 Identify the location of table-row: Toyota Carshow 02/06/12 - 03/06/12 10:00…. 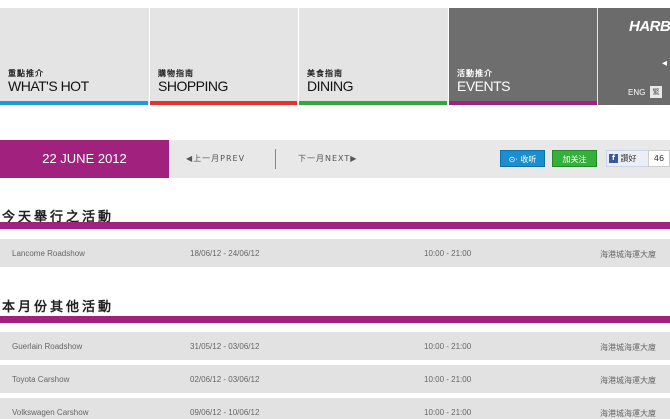
(335, 379).